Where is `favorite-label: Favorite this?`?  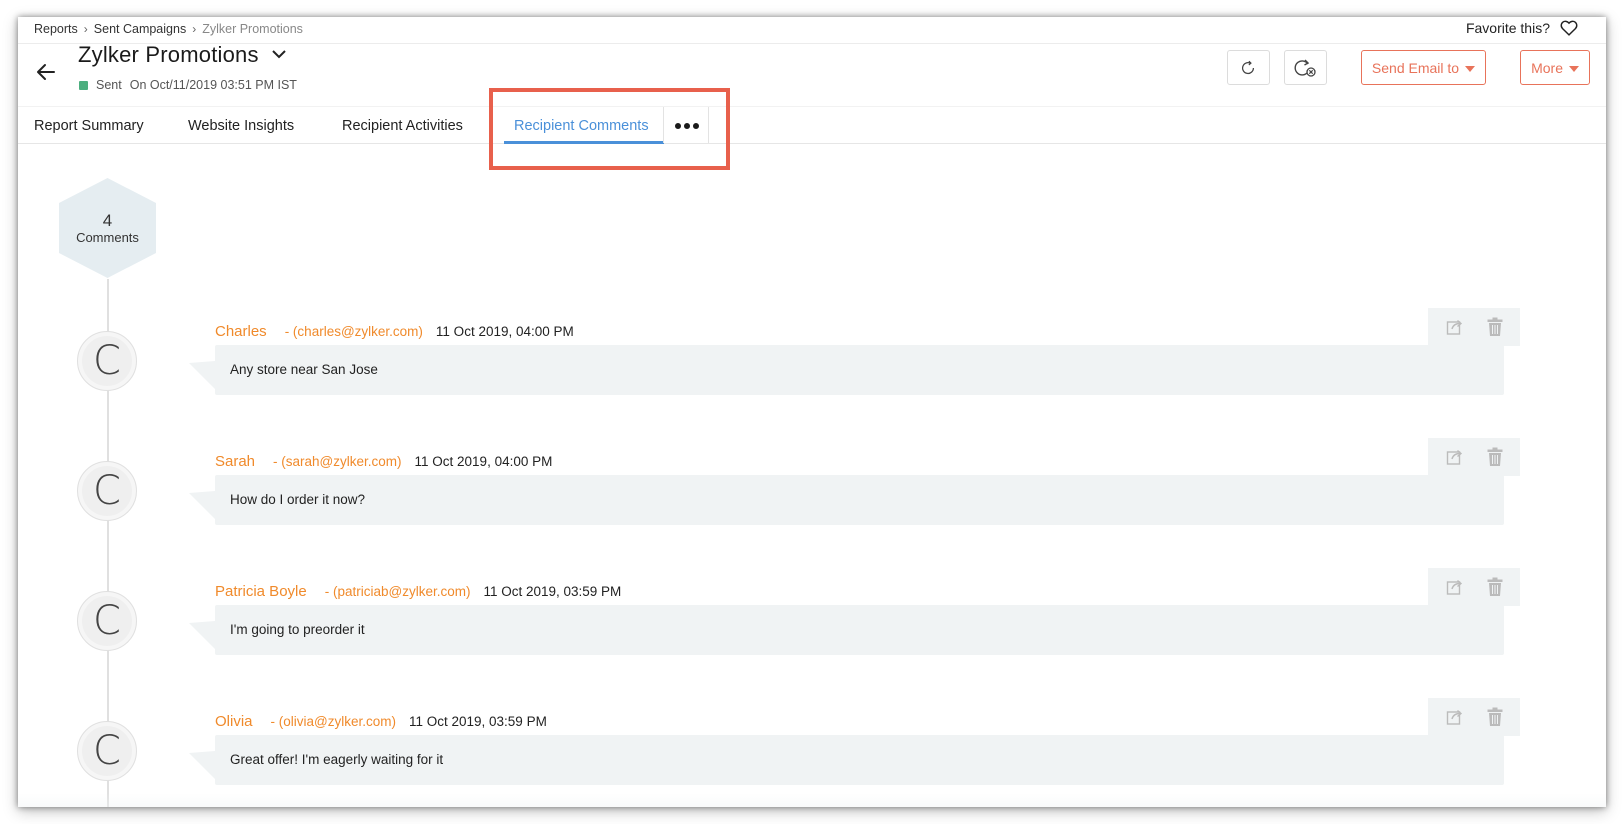 favorite-label: Favorite this? is located at coordinates (1507, 28).